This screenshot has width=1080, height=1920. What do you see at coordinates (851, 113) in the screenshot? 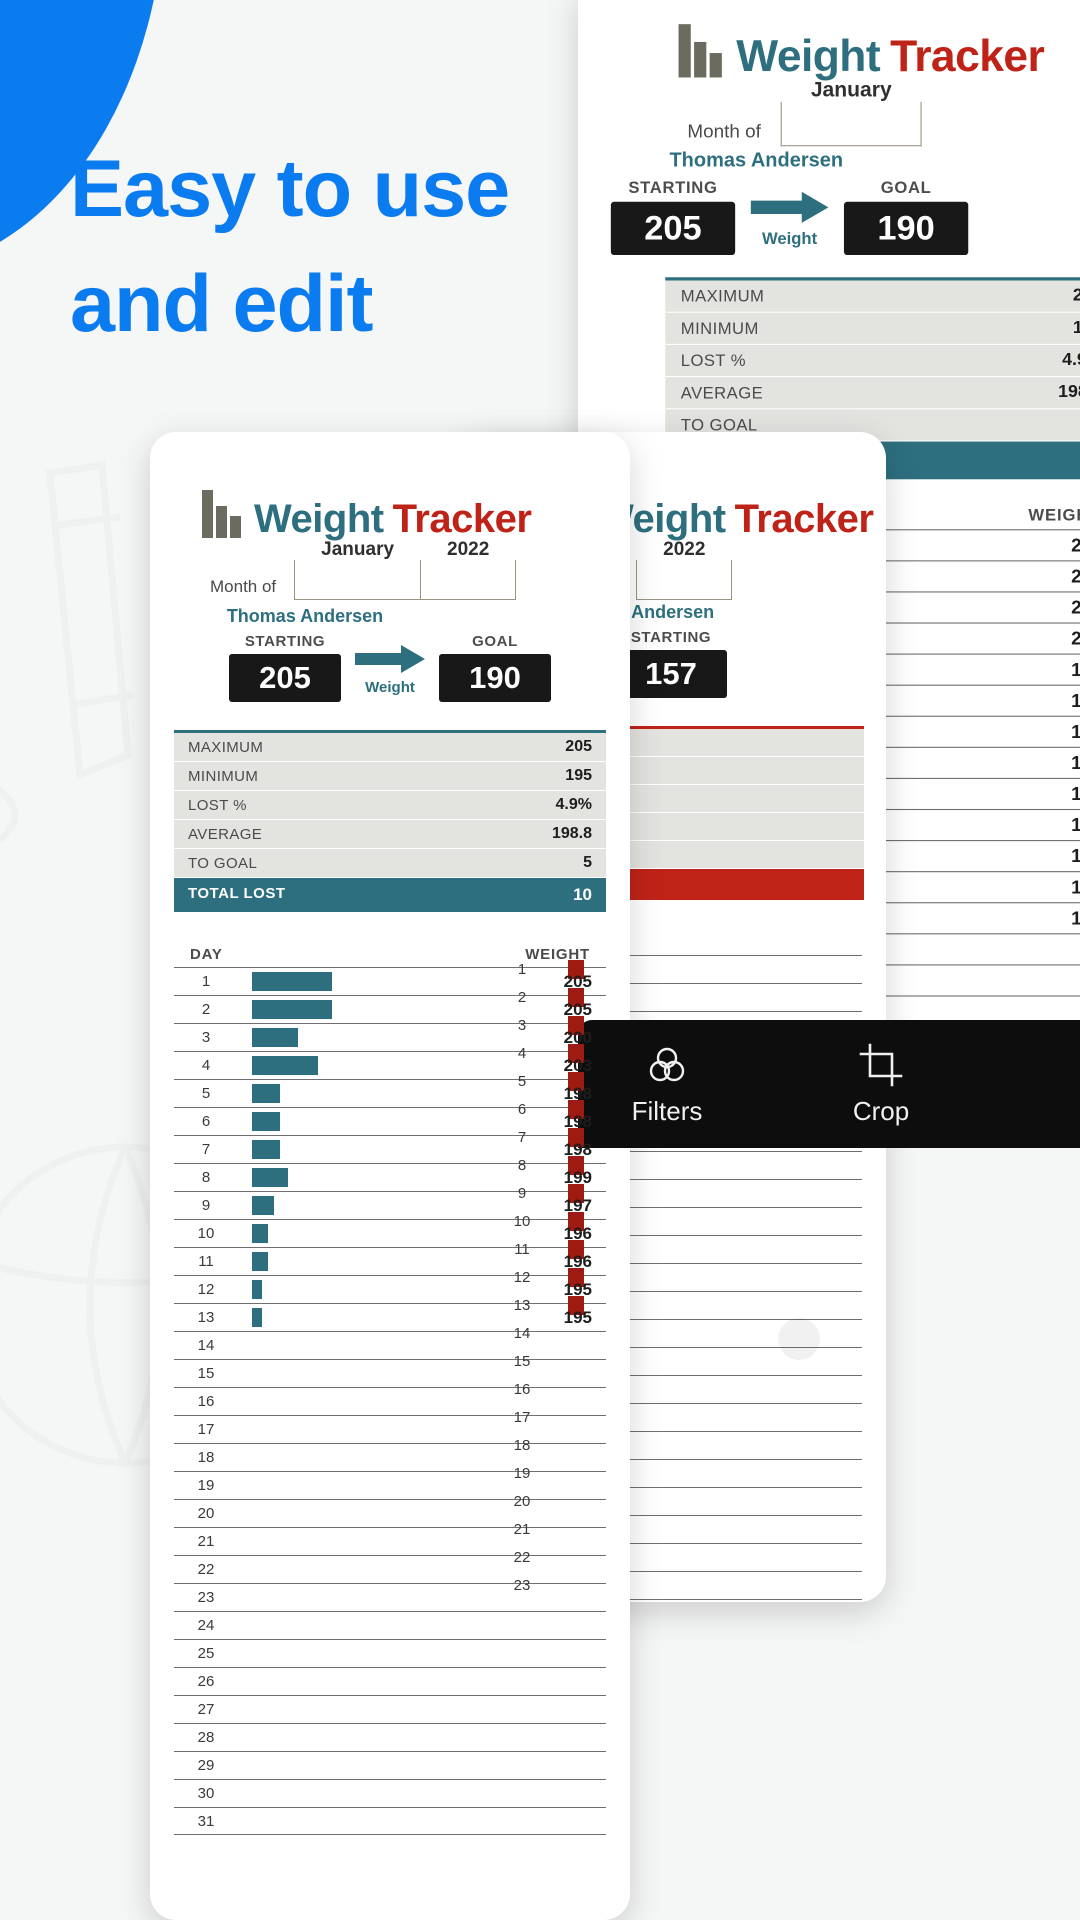
I see `month-field-back: January` at bounding box center [851, 113].